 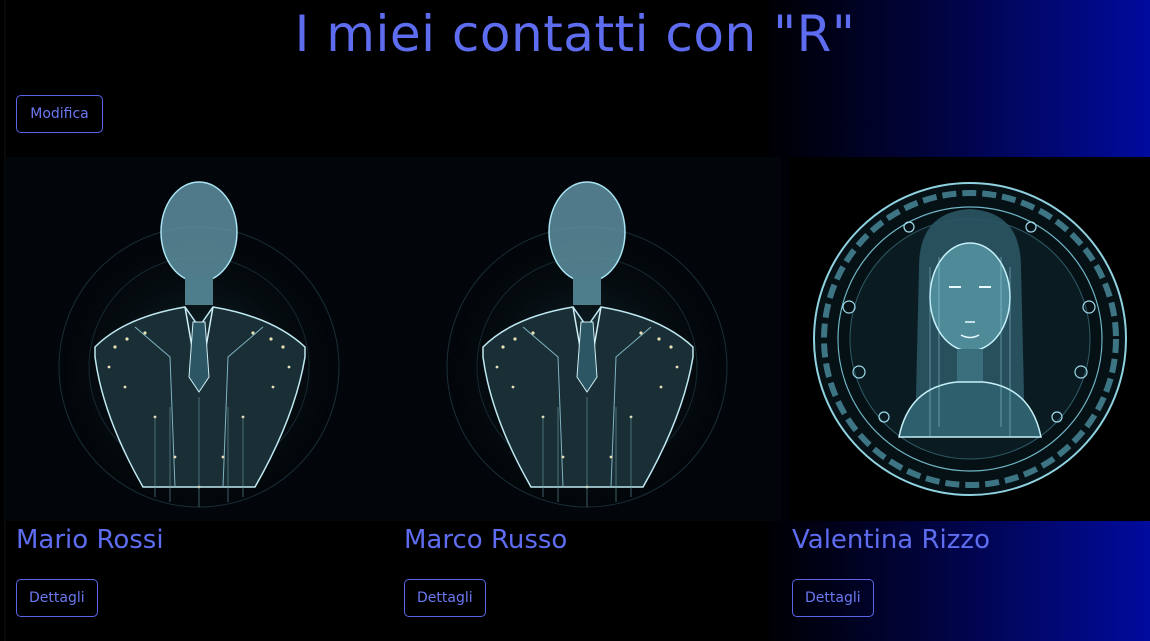 What do you see at coordinates (90, 540) in the screenshot?
I see `contact-name: Mario Rossi` at bounding box center [90, 540].